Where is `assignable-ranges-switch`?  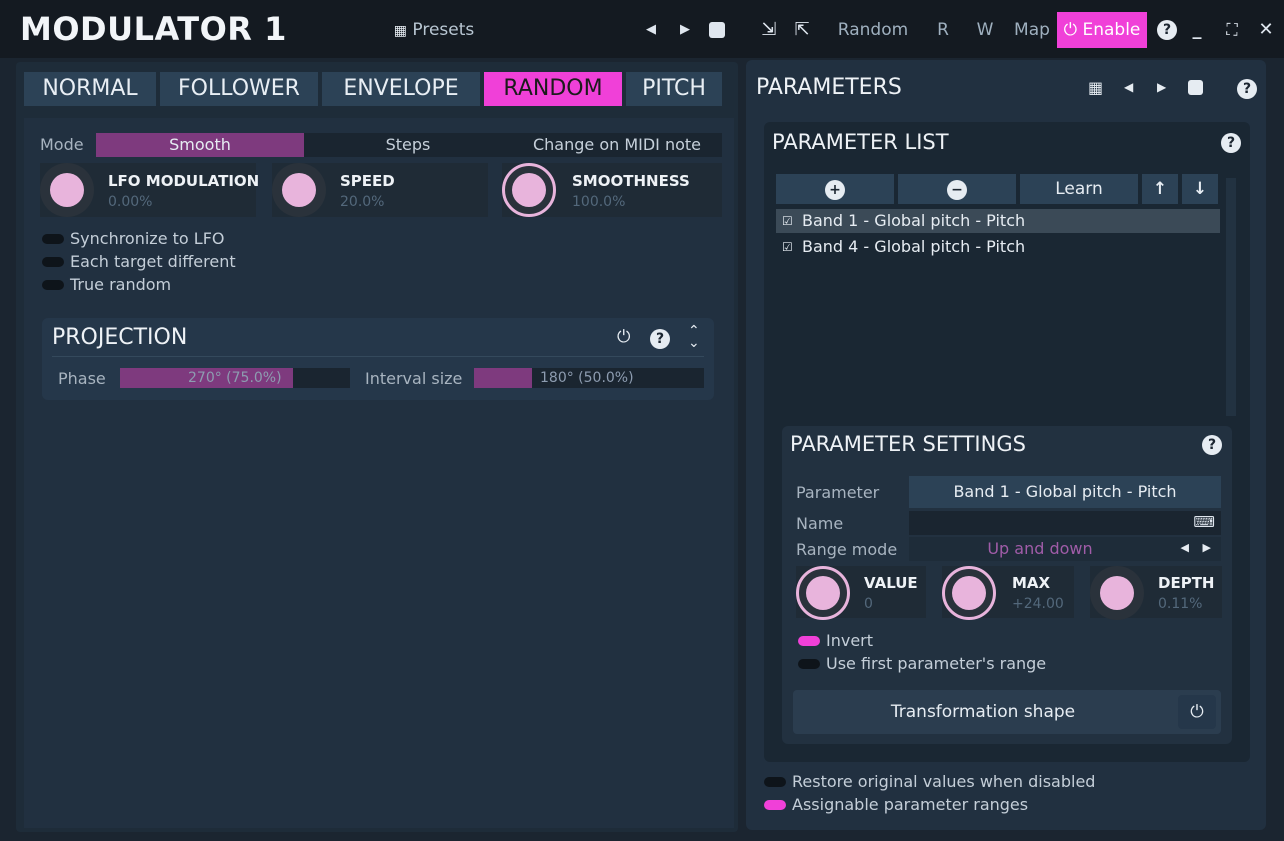
assignable-ranges-switch is located at coordinates (775, 805).